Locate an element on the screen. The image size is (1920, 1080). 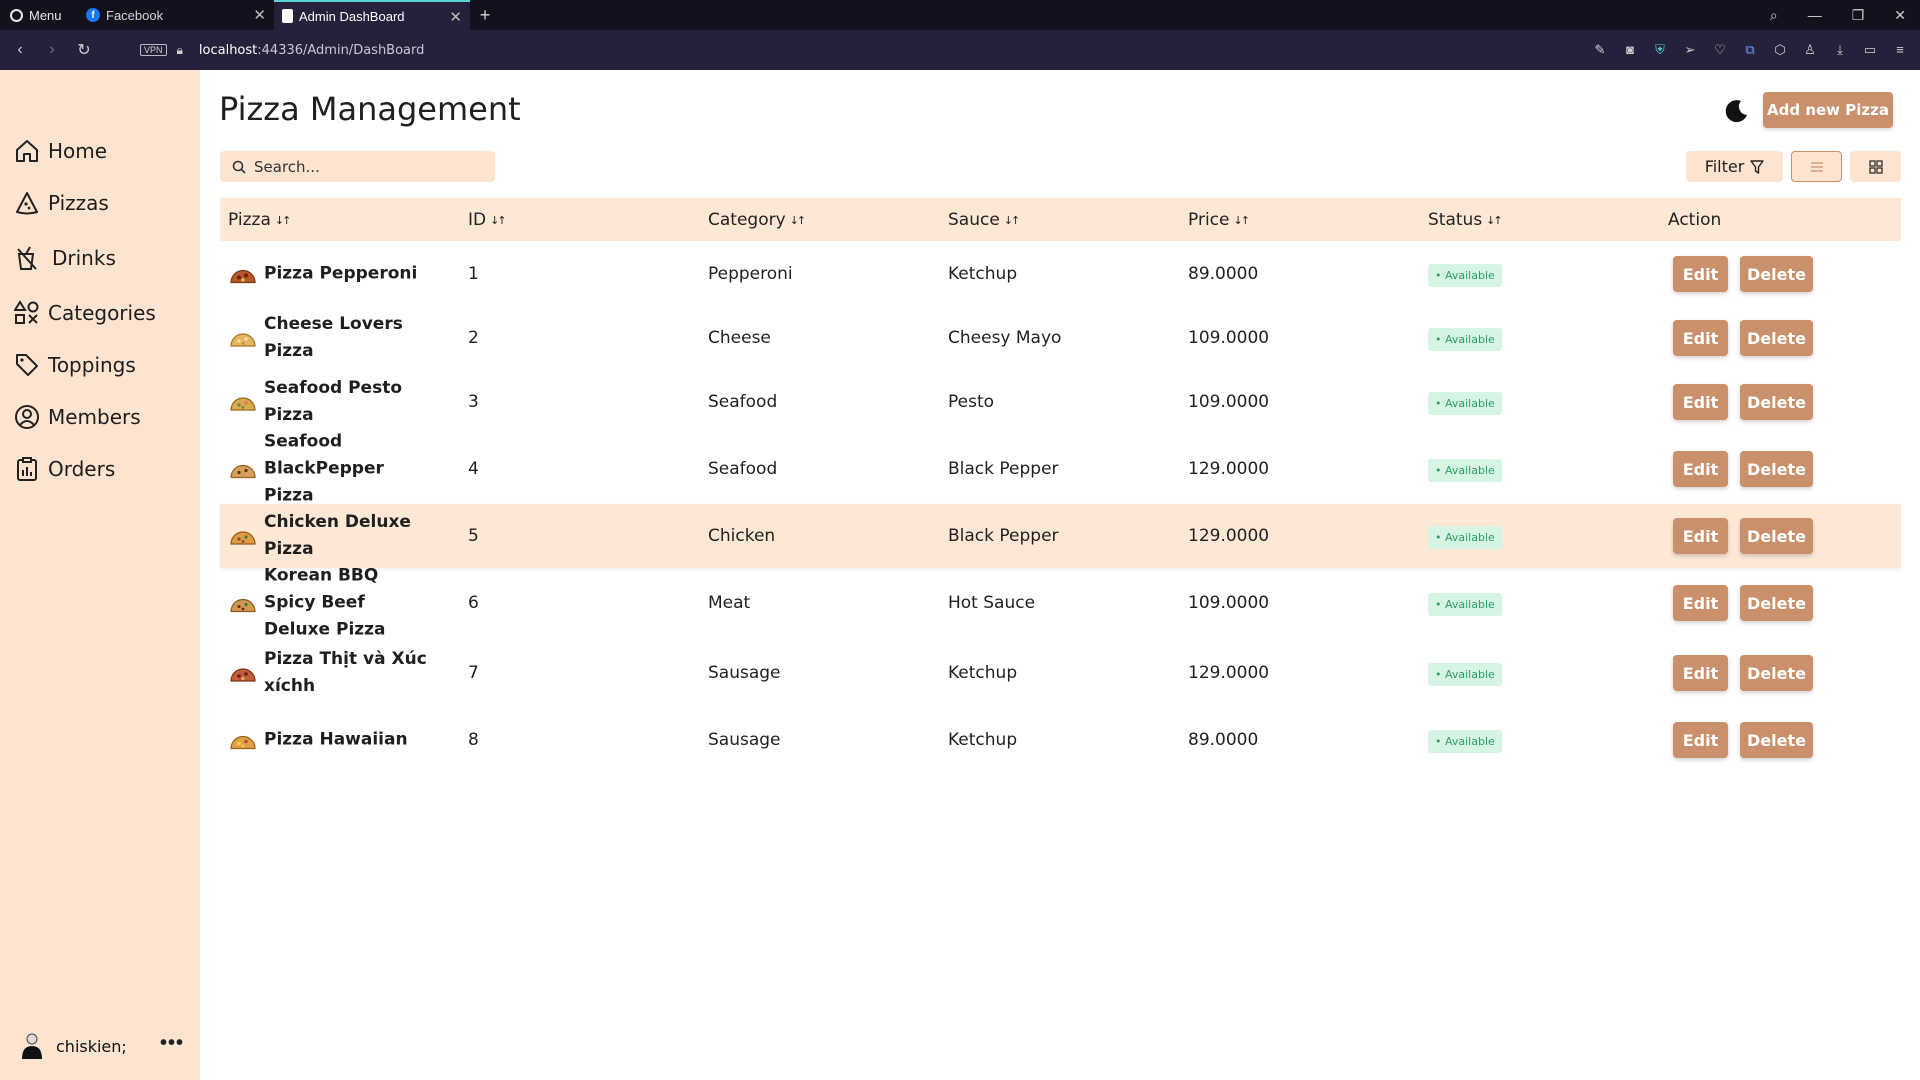
browser-menu-label: Menu is located at coordinates (45, 15).